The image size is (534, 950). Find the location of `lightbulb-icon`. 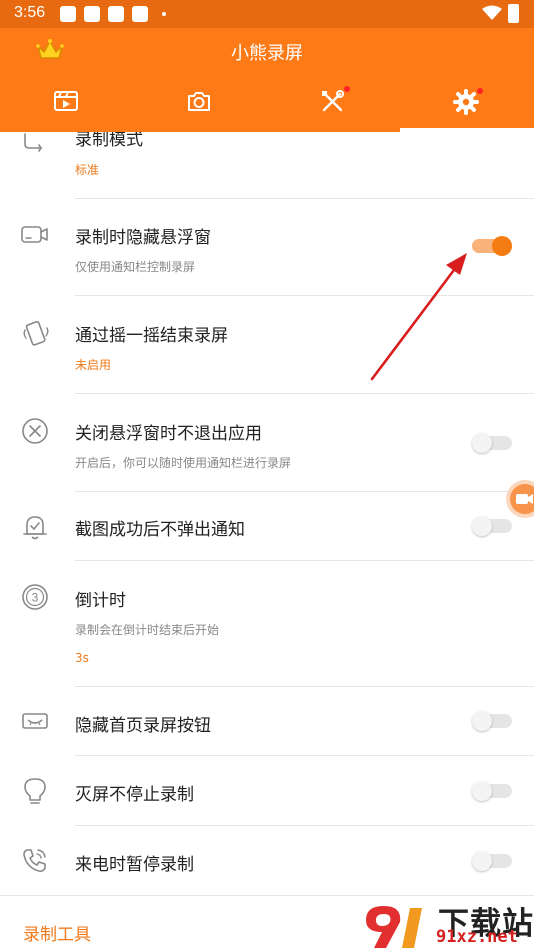

lightbulb-icon is located at coordinates (35, 791).